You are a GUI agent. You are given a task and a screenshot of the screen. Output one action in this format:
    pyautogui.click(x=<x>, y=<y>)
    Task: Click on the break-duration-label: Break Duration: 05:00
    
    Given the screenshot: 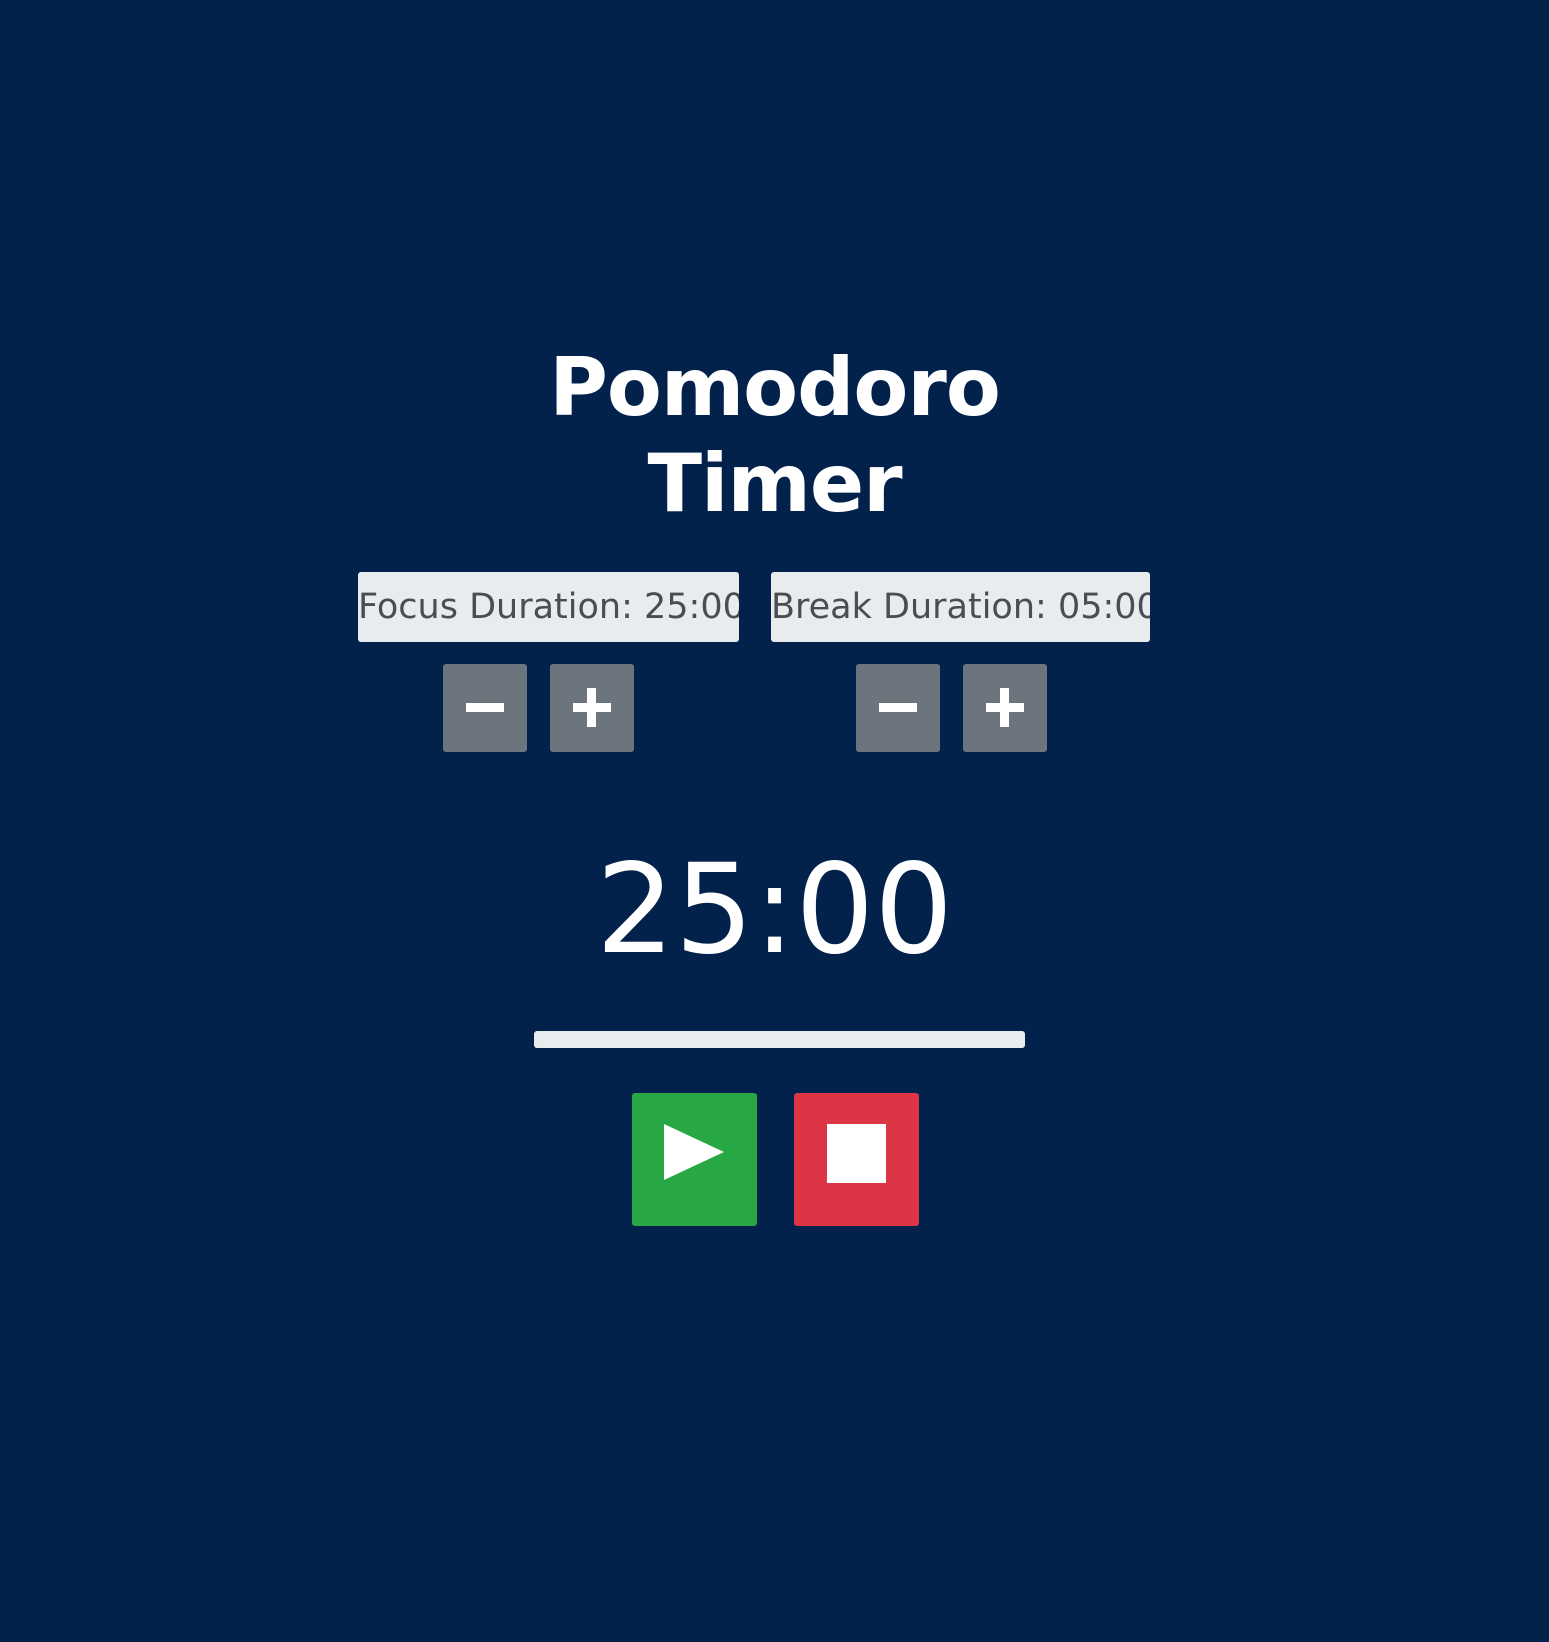 What is the action you would take?
    pyautogui.click(x=960, y=607)
    